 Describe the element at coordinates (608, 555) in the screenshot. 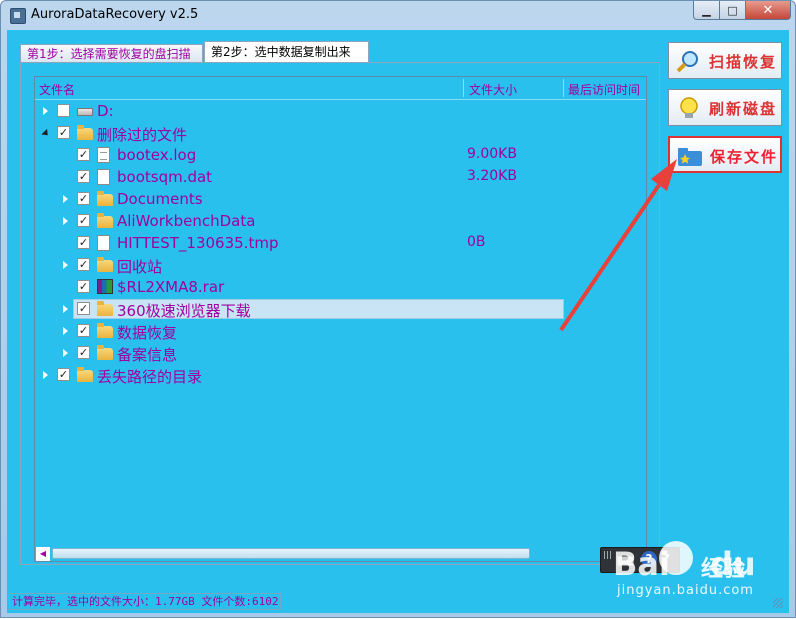

I see `grip-icon` at that location.